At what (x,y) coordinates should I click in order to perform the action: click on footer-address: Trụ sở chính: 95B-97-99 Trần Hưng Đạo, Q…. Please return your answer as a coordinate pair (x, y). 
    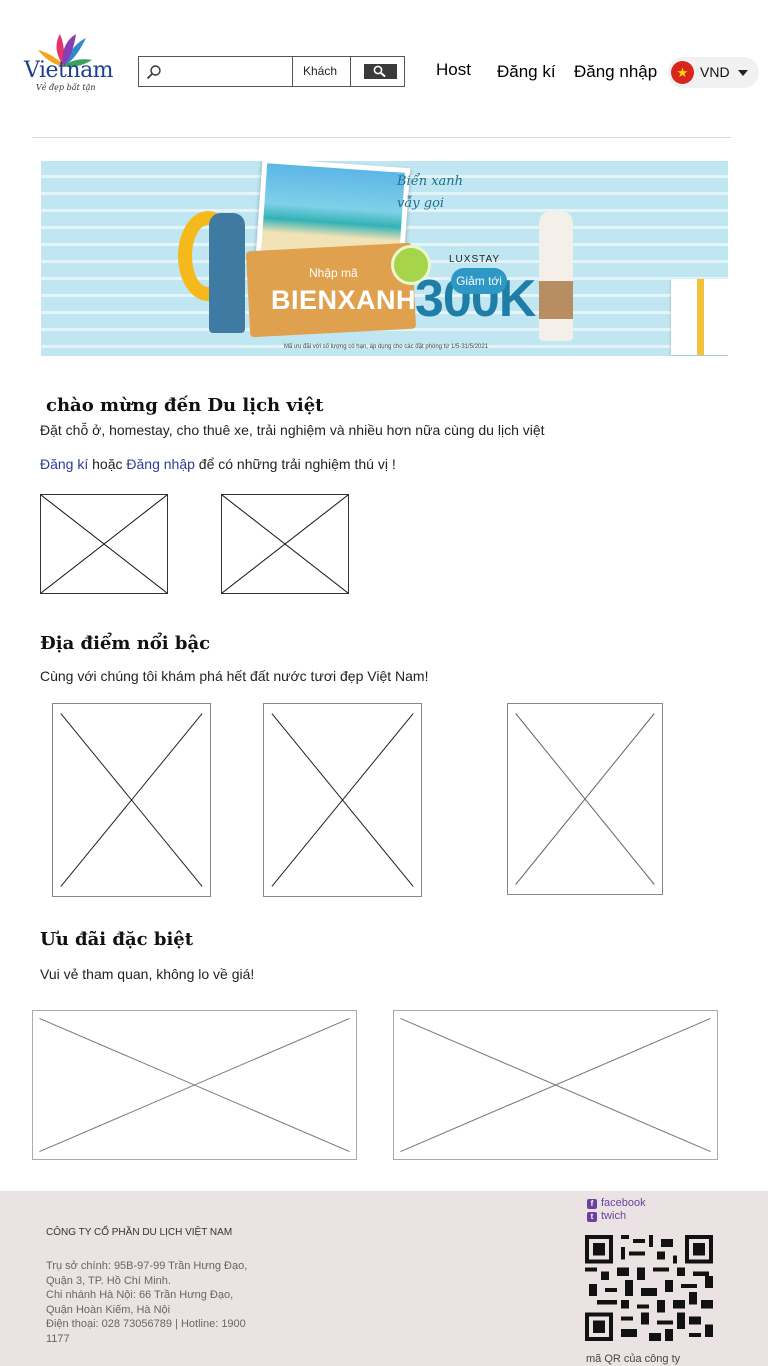
    Looking at the image, I should click on (166, 1302).